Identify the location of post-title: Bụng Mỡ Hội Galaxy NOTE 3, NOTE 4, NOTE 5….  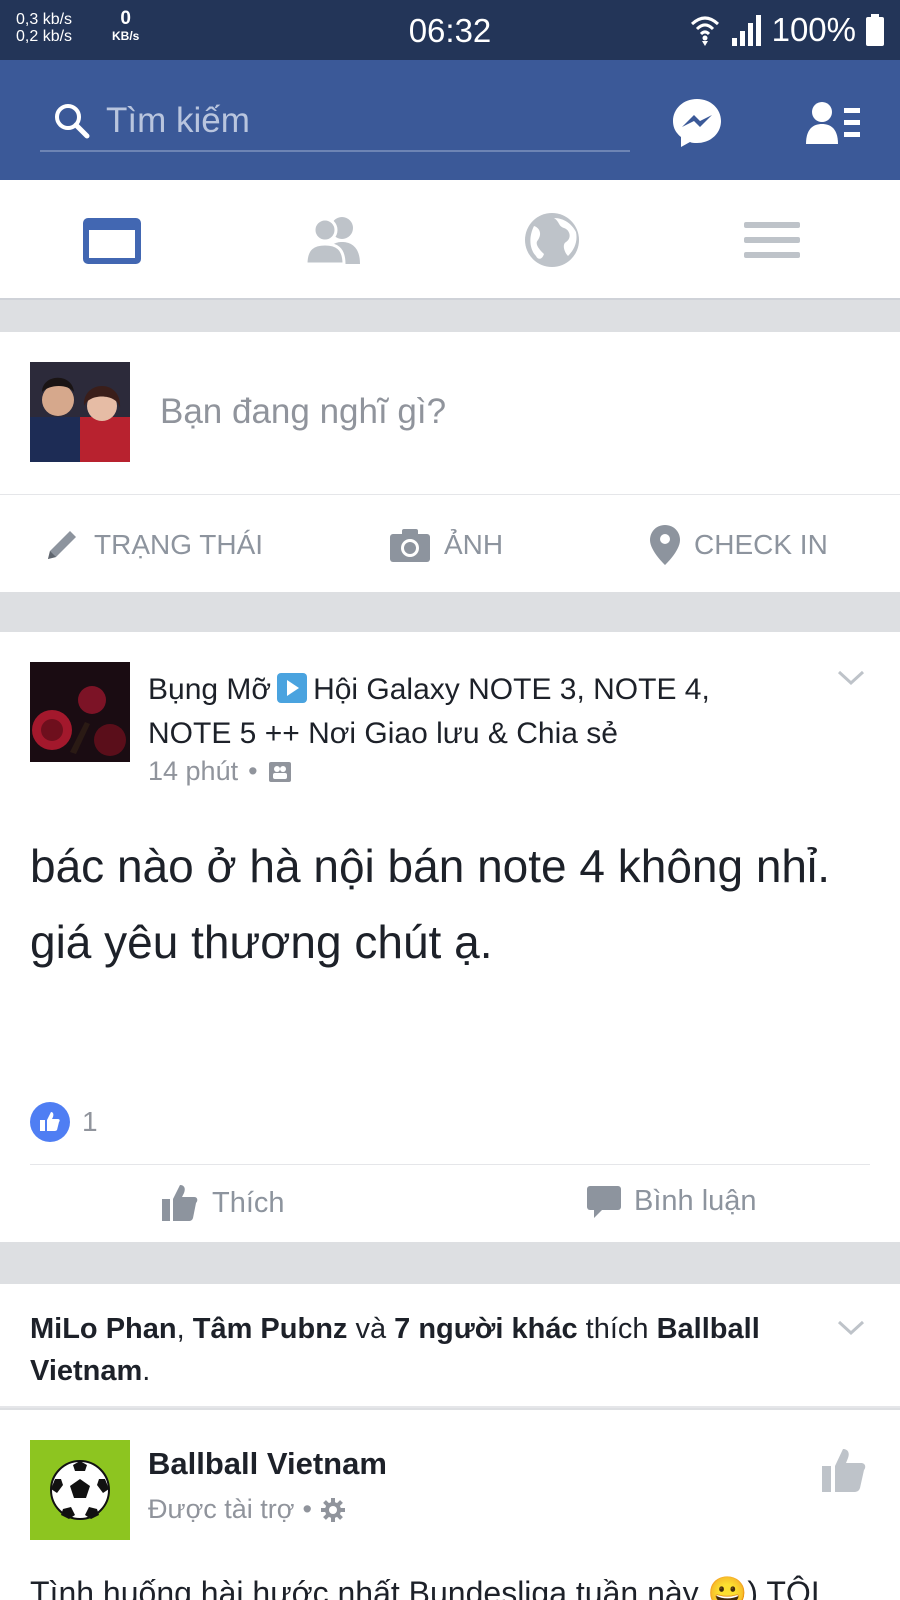
(468, 712).